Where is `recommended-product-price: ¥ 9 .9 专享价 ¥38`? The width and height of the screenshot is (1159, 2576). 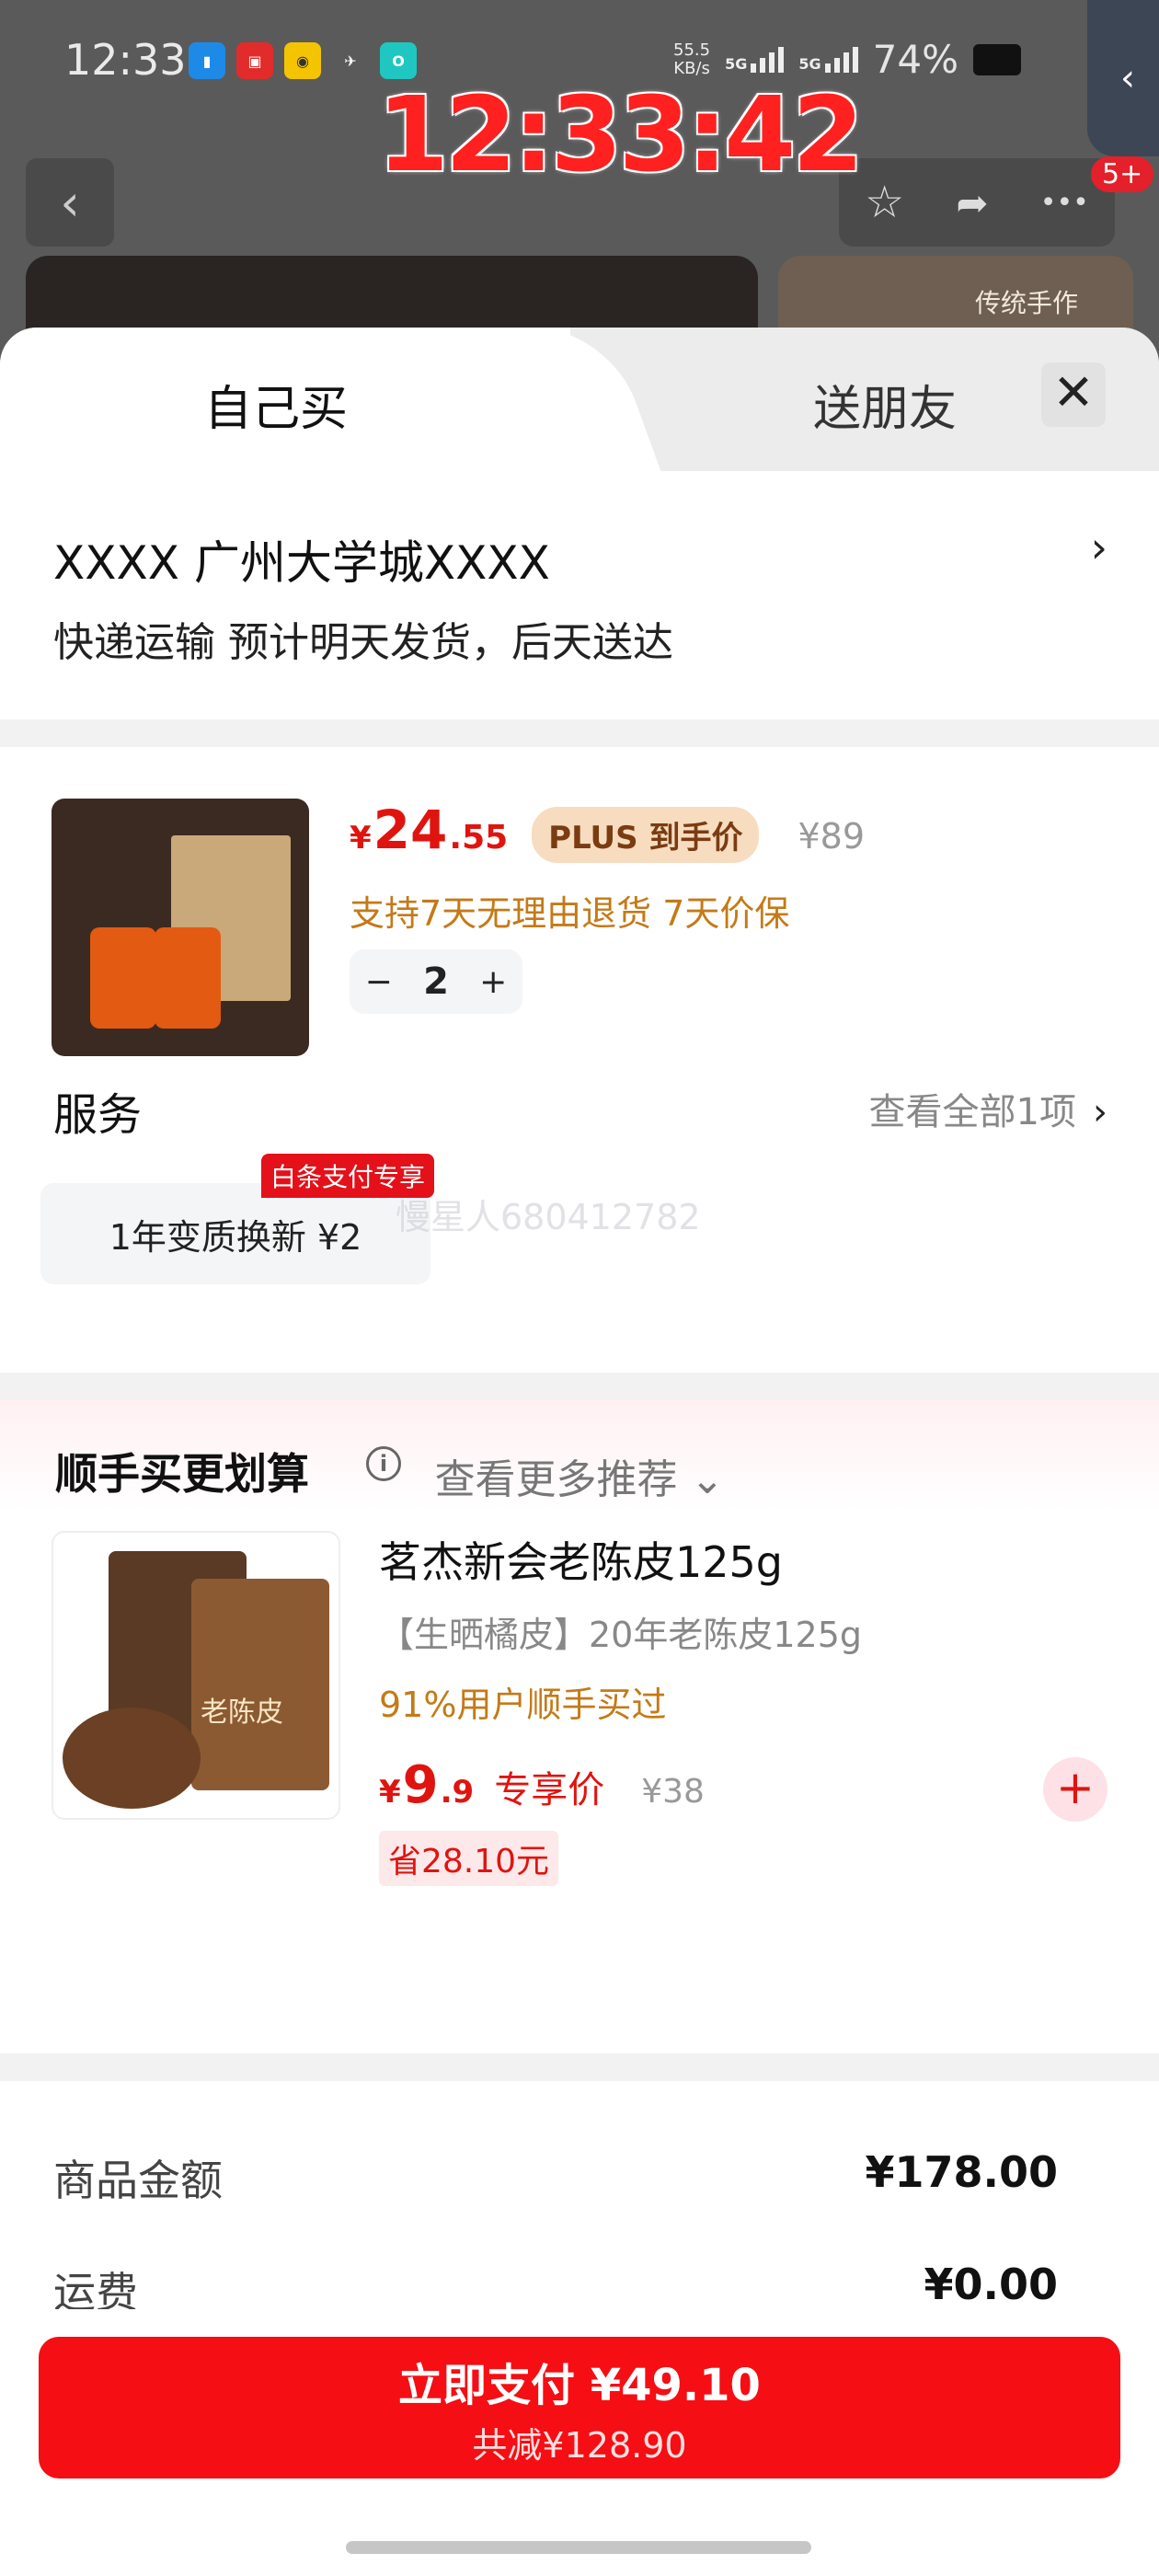 recommended-product-price: ¥ 9 .9 专享价 ¥38 is located at coordinates (542, 1785).